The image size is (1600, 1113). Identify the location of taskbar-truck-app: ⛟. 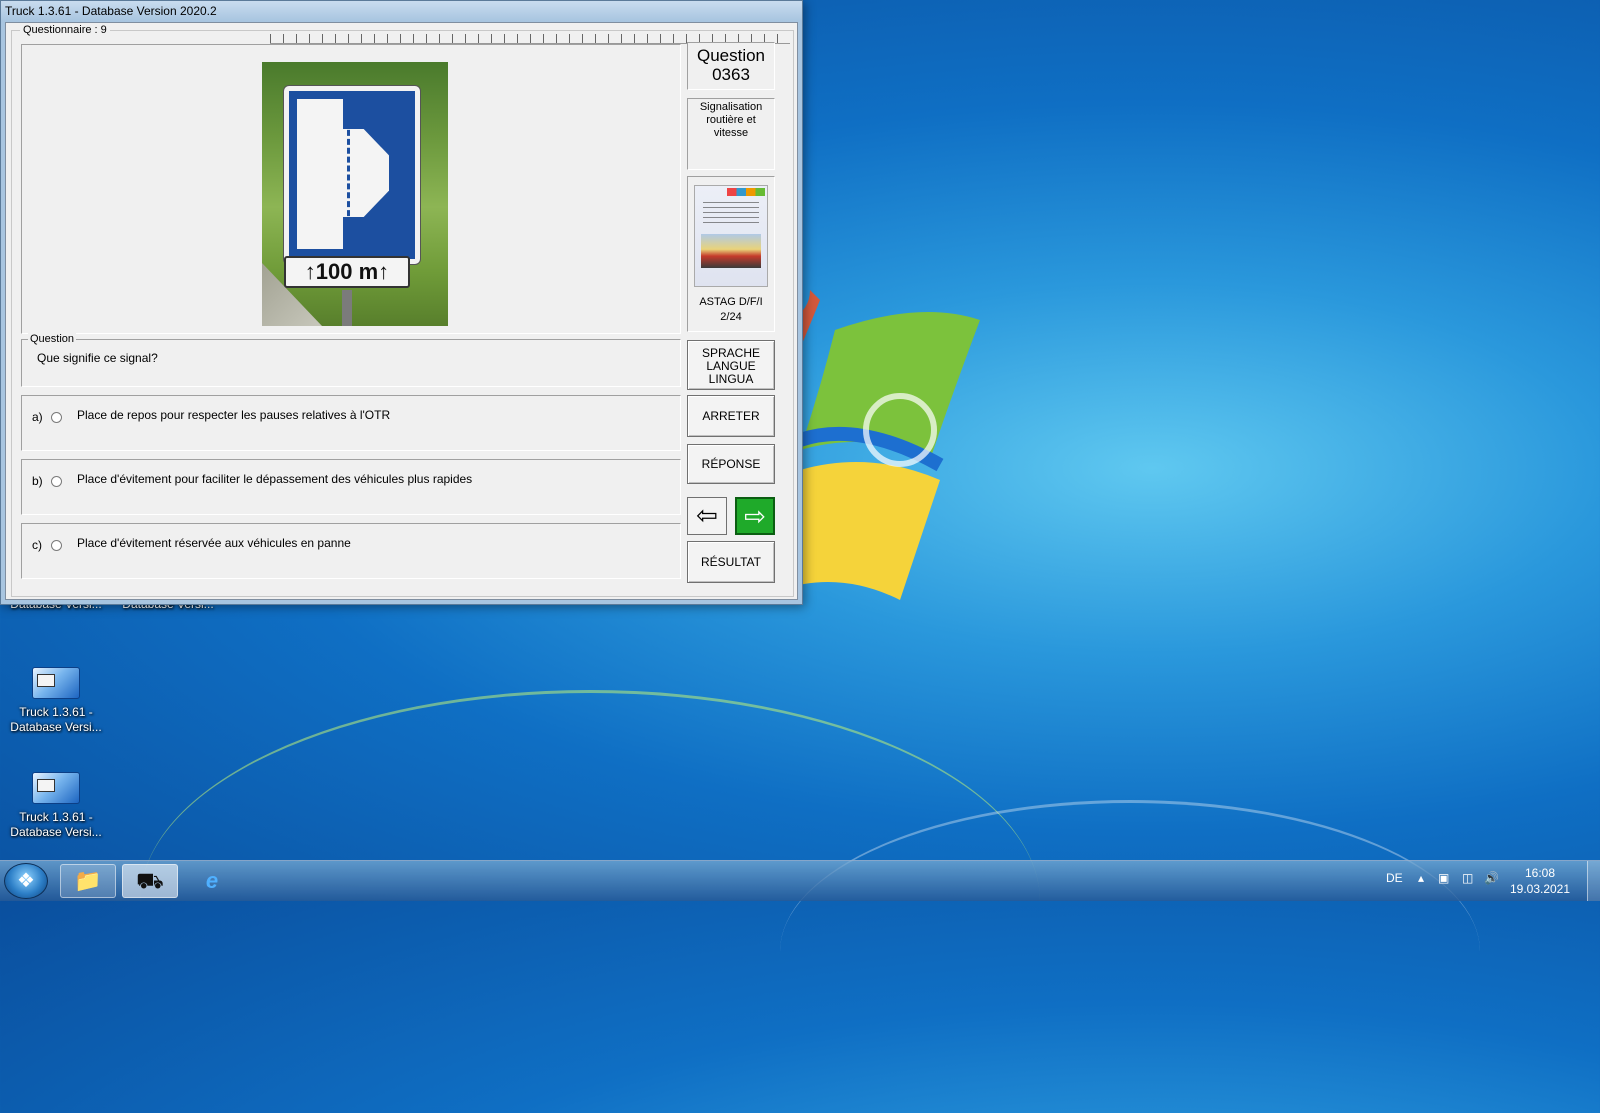
(150, 881).